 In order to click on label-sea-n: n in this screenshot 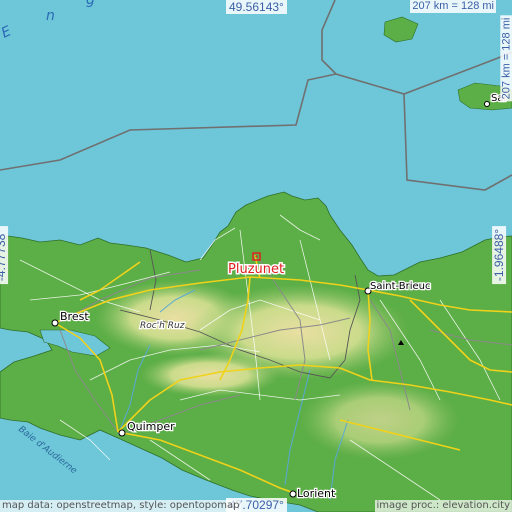, I will do `click(50, 16)`.